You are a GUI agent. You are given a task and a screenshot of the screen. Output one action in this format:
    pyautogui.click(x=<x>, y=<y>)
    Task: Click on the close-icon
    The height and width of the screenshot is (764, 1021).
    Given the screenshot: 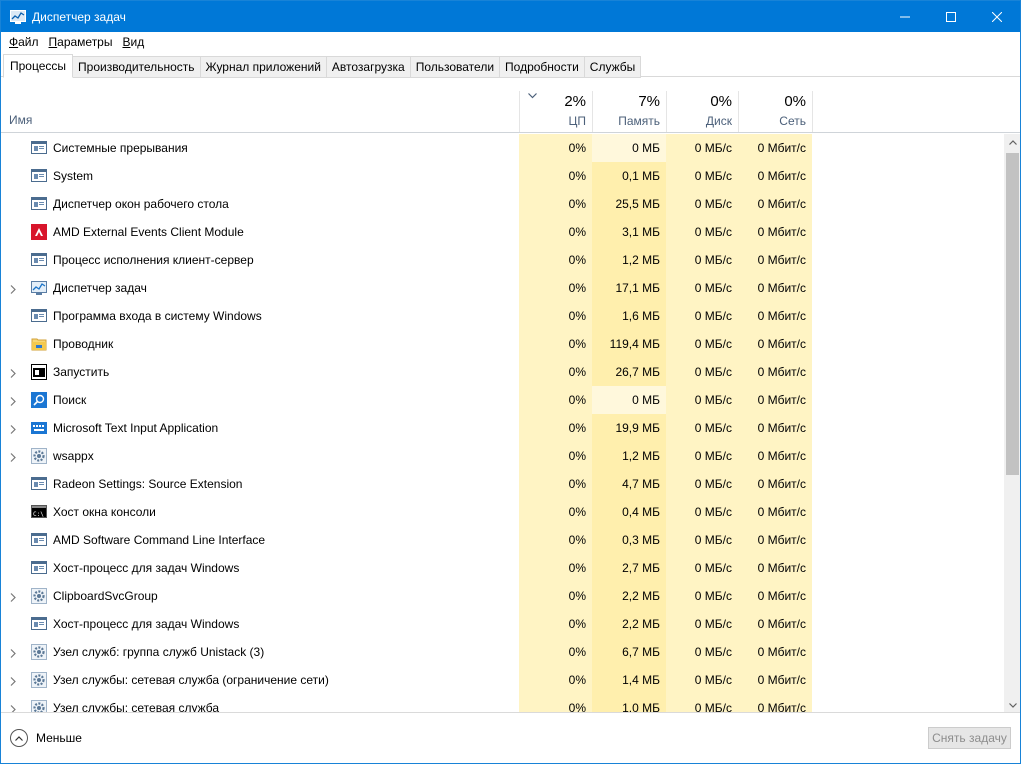 What is the action you would take?
    pyautogui.click(x=997, y=16)
    